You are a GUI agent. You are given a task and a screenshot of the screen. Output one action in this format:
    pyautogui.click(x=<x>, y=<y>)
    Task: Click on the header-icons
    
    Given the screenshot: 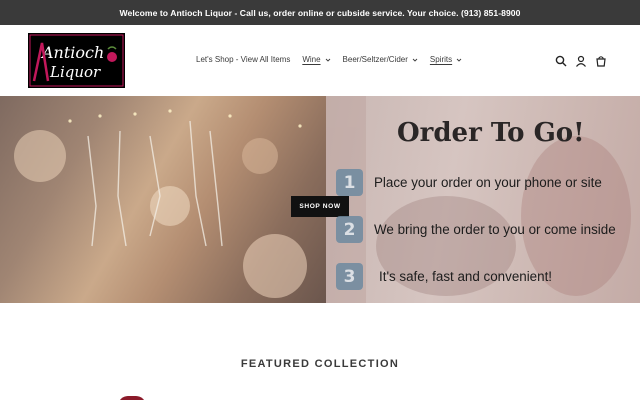 What is the action you would take?
    pyautogui.click(x=584, y=61)
    